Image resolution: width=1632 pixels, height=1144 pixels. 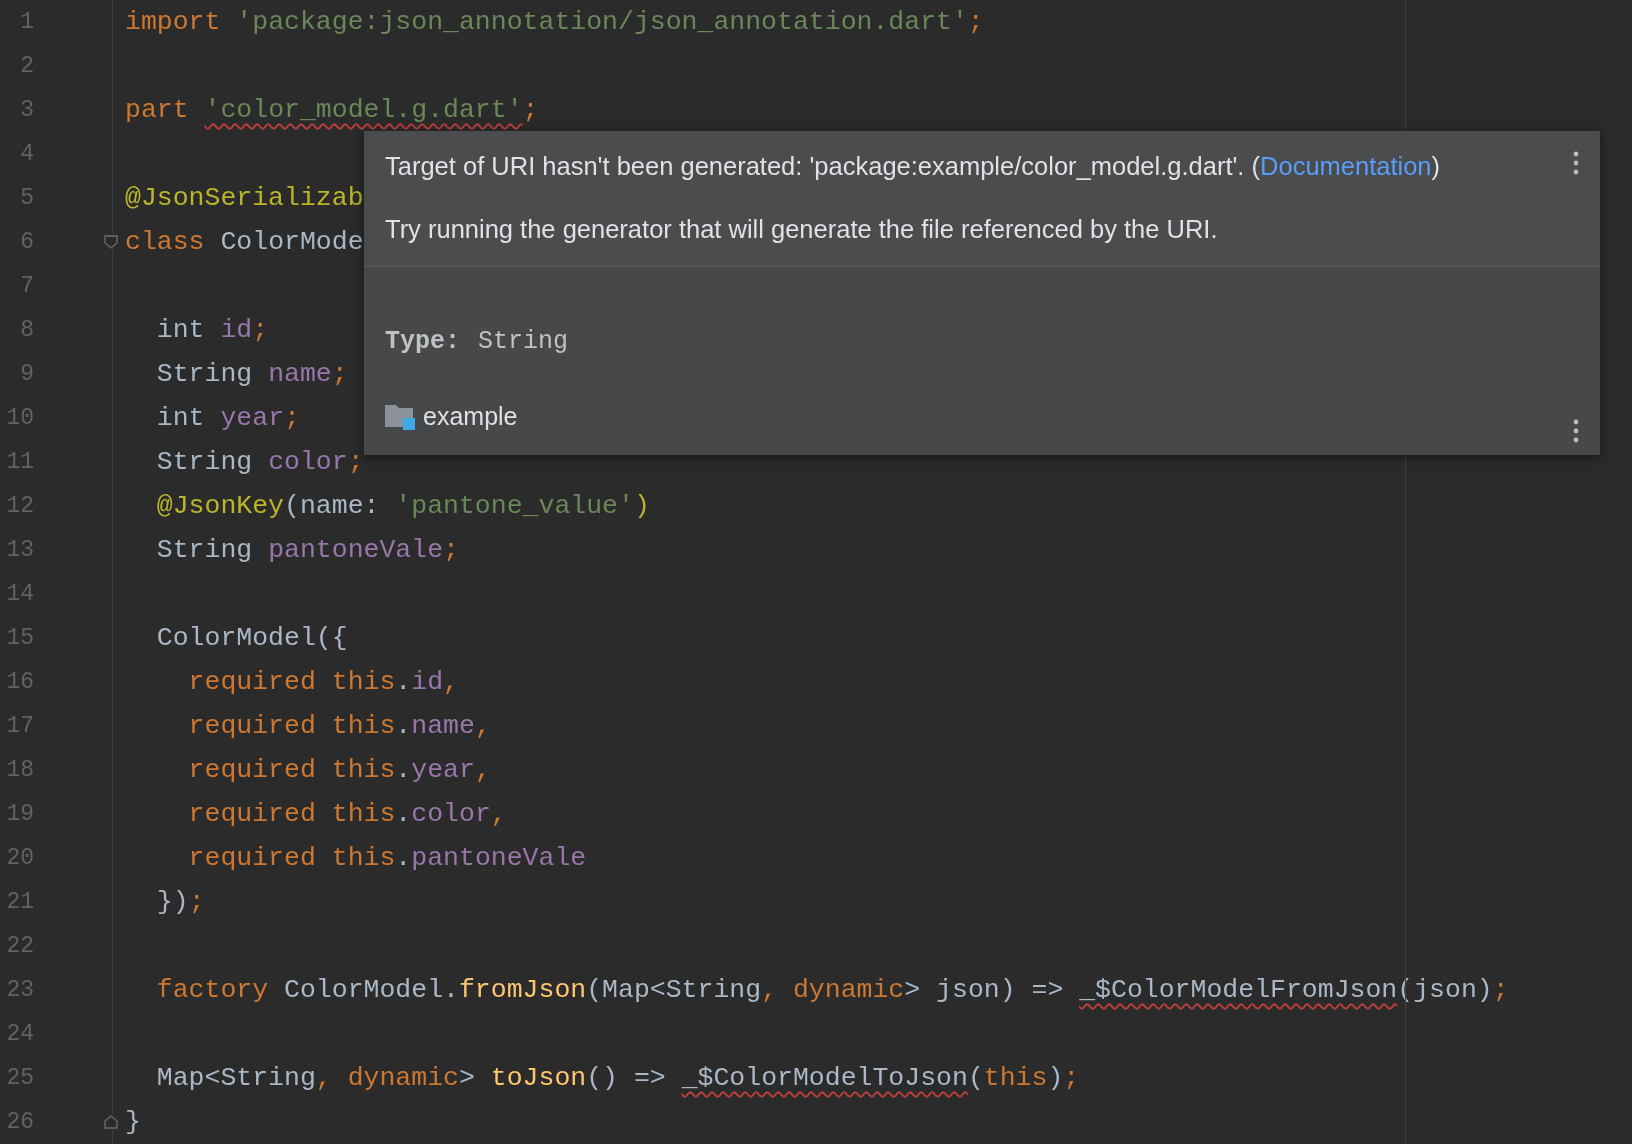 What do you see at coordinates (339, 770) in the screenshot?
I see `code-line: required this.year,` at bounding box center [339, 770].